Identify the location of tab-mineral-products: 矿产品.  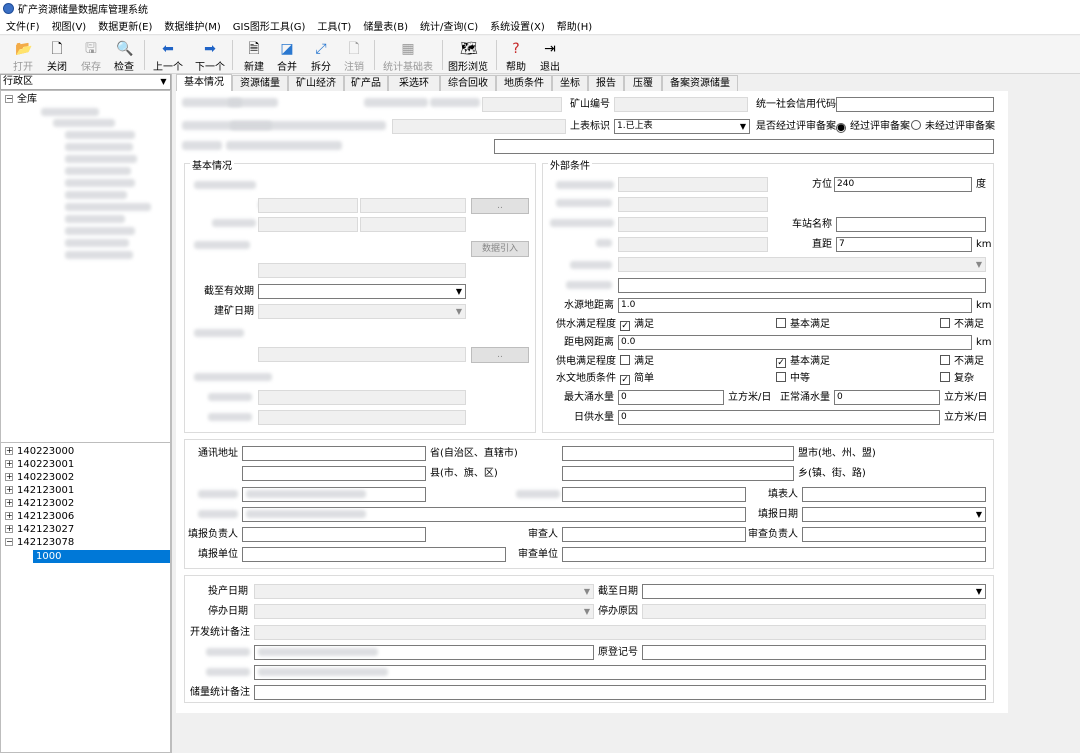
(366, 83).